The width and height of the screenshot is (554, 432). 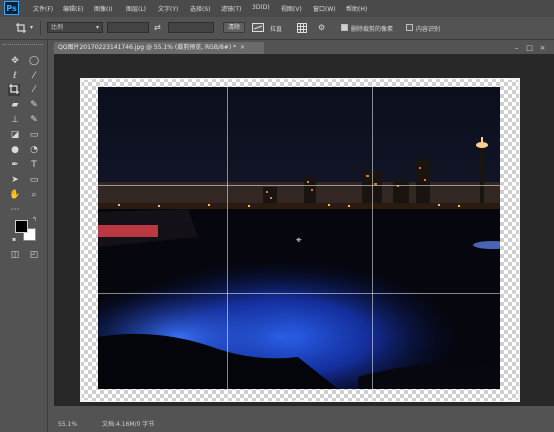 I want to click on menu-help: 帮助(H), so click(x=356, y=8).